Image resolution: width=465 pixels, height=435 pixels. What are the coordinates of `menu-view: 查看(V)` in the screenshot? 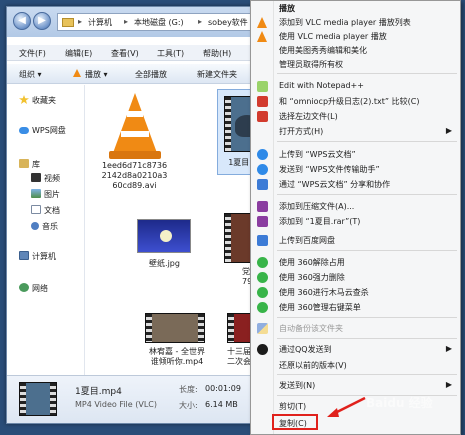 It's located at (125, 53).